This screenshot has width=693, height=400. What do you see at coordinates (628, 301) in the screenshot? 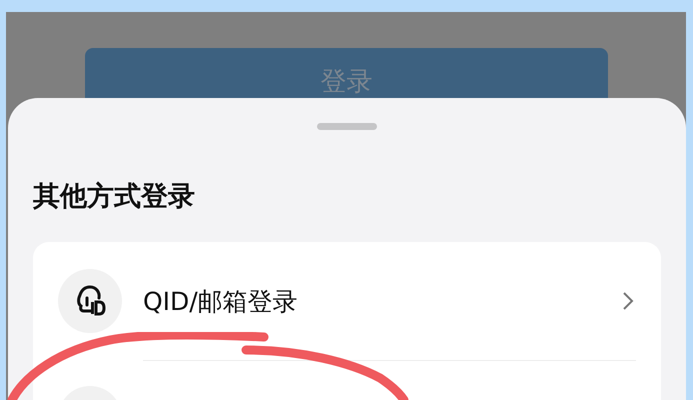
I see `chevron-right-icon` at bounding box center [628, 301].